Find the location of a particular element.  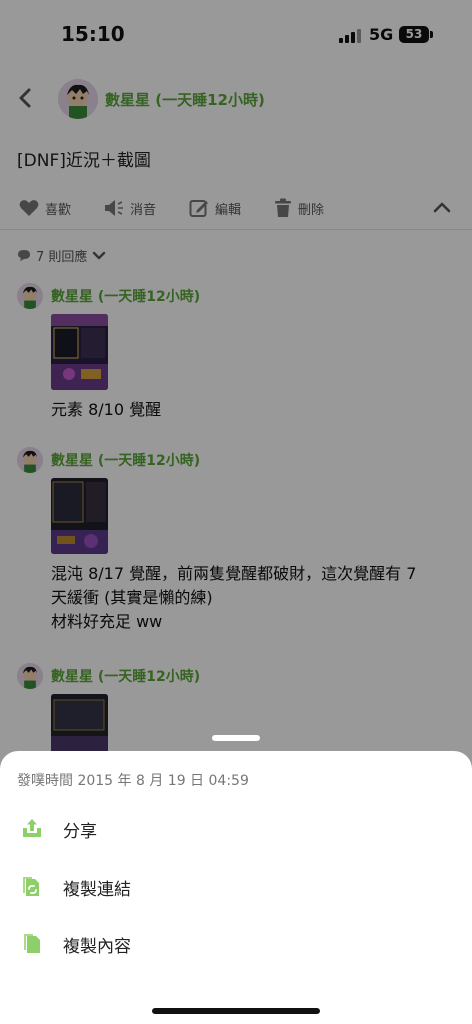

copy-content-menu-item: 複製內容 is located at coordinates (236, 944).